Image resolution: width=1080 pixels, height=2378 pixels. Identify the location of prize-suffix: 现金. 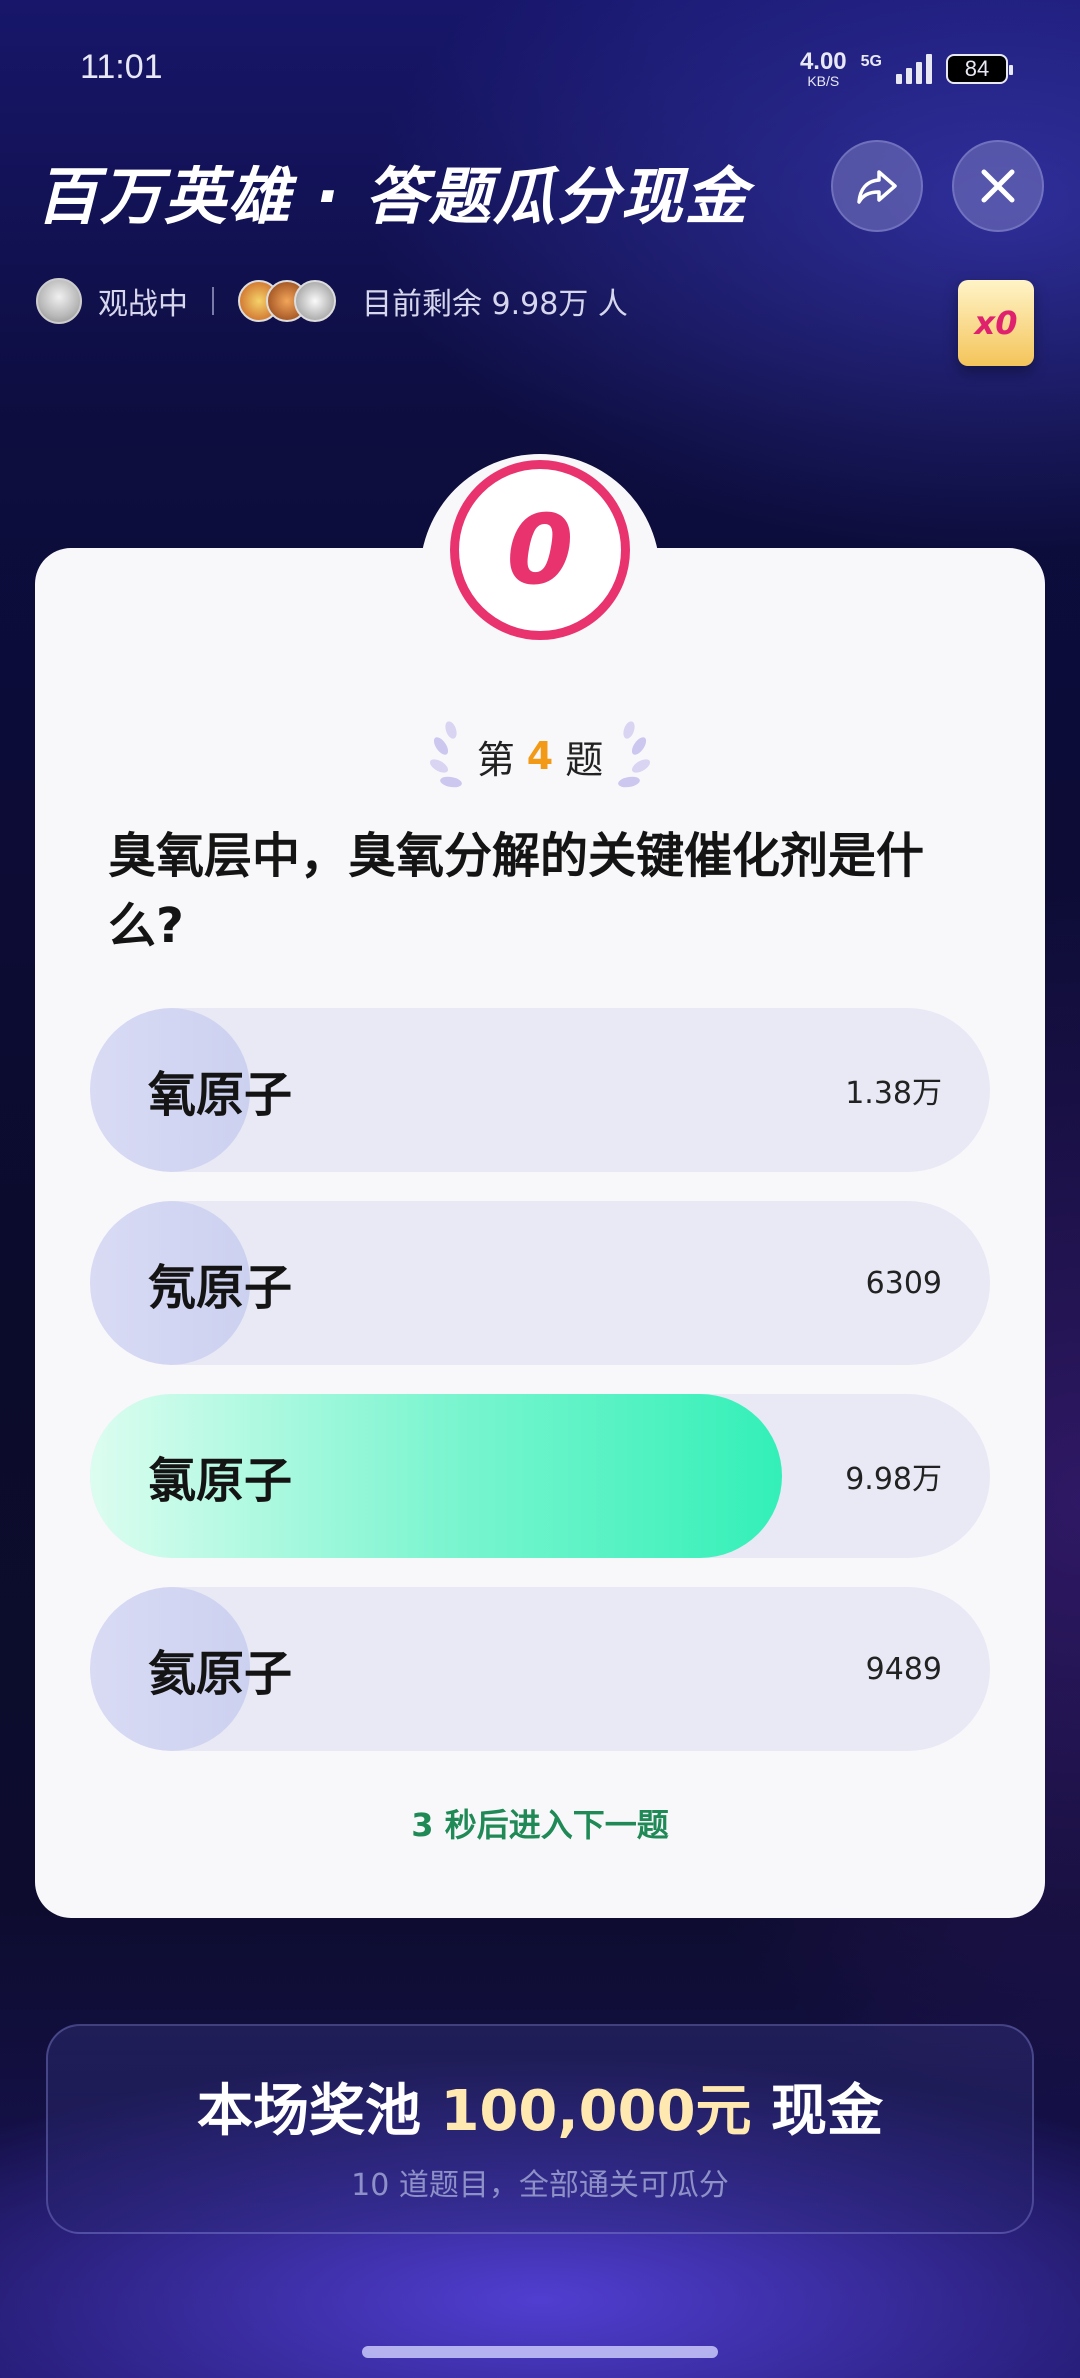
(827, 2111).